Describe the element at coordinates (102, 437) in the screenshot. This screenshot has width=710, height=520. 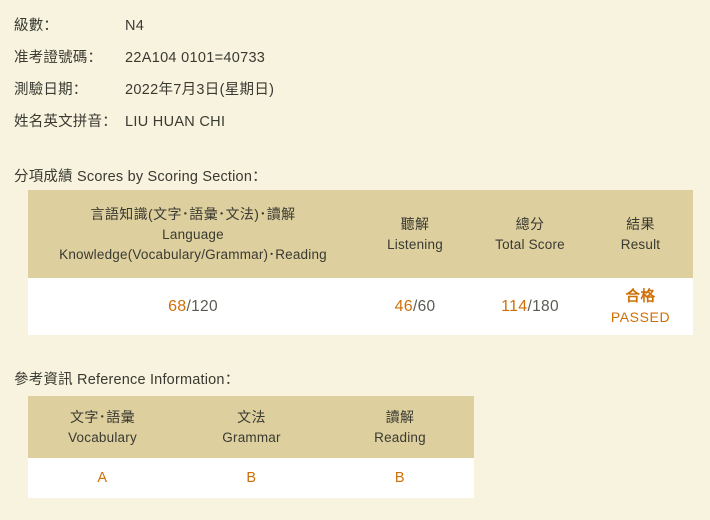
I see `reference-header-vocabulary-en: Vocabulary` at that location.